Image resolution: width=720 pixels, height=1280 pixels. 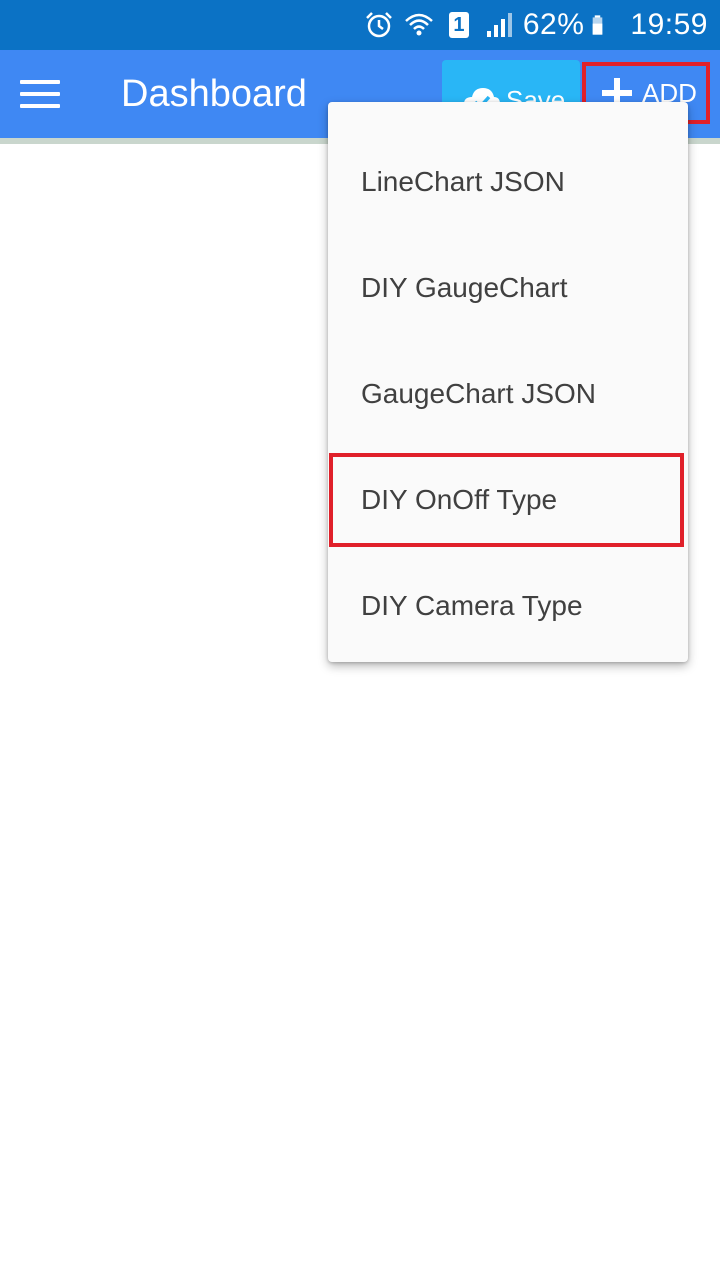 I want to click on menu-item-label: DIY Camera Type, so click(x=472, y=605).